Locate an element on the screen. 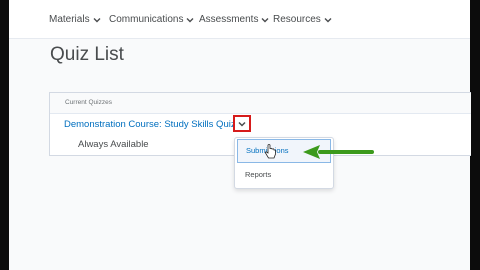 The height and width of the screenshot is (270, 480). video-frame-left is located at coordinates (4, 135).